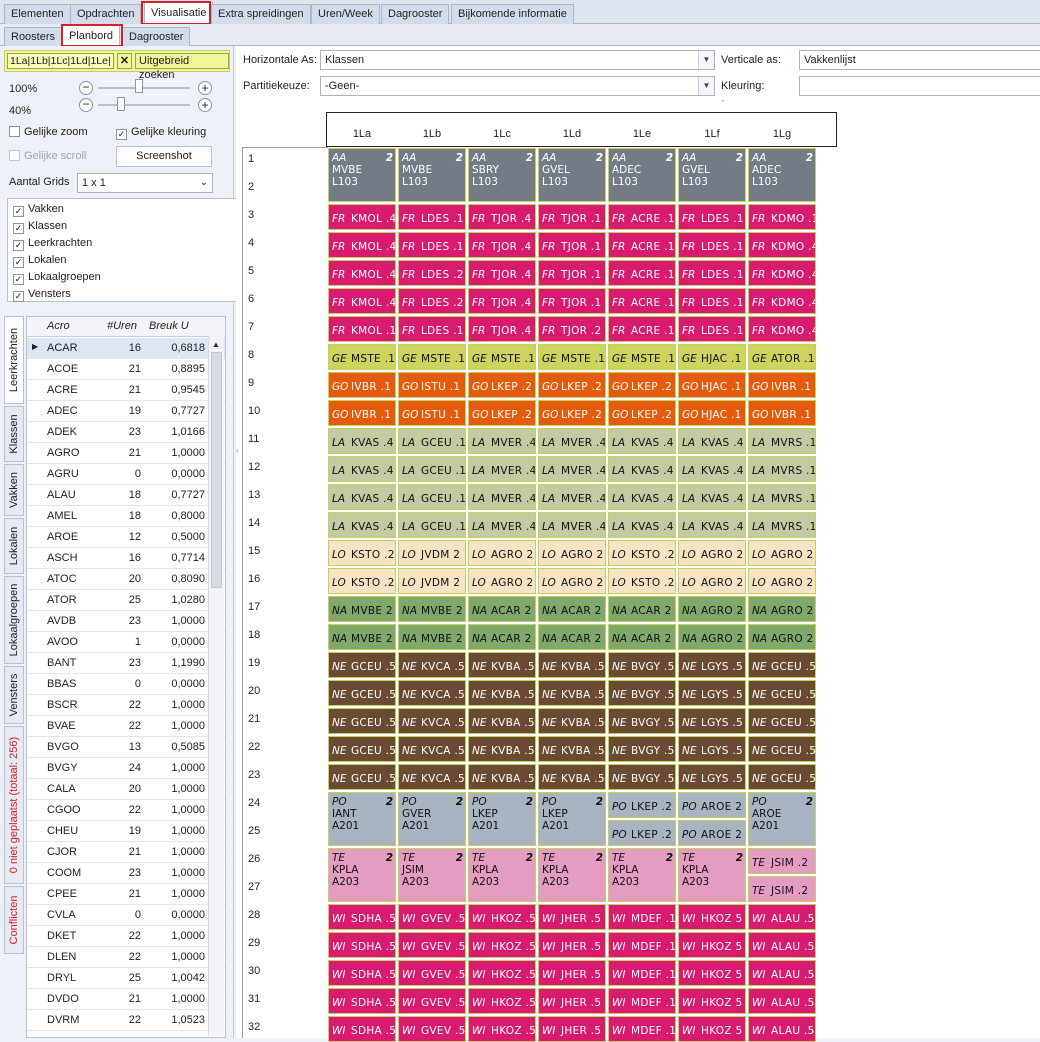  I want to click on scroll-thumb, so click(216, 470).